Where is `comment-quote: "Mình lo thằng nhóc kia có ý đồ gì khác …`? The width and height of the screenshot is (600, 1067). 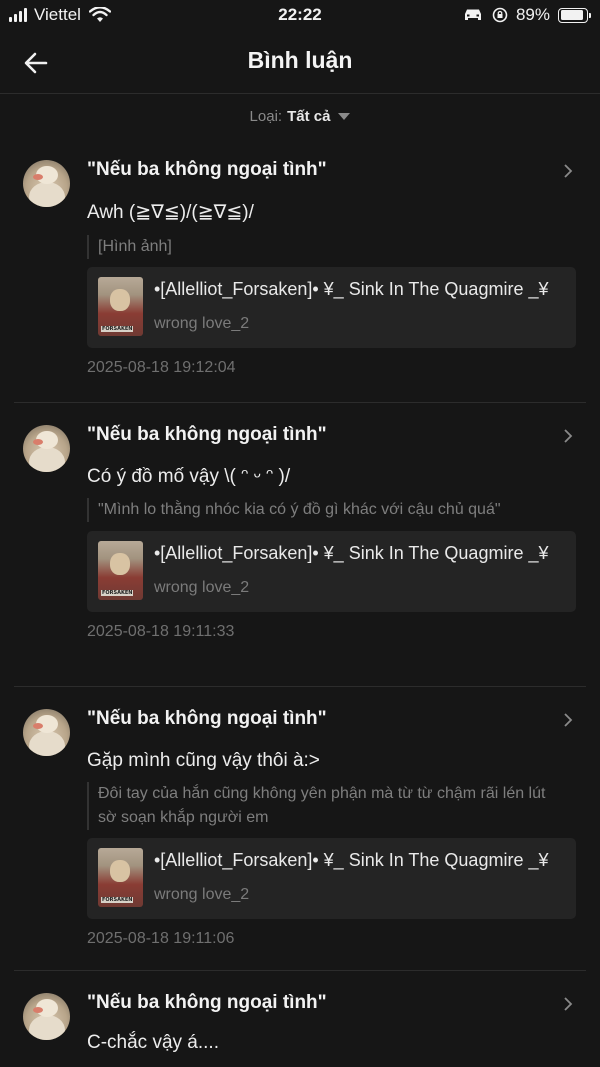
comment-quote: "Mình lo thằng nhóc kia có ý đồ gì khác … is located at coordinates (327, 510).